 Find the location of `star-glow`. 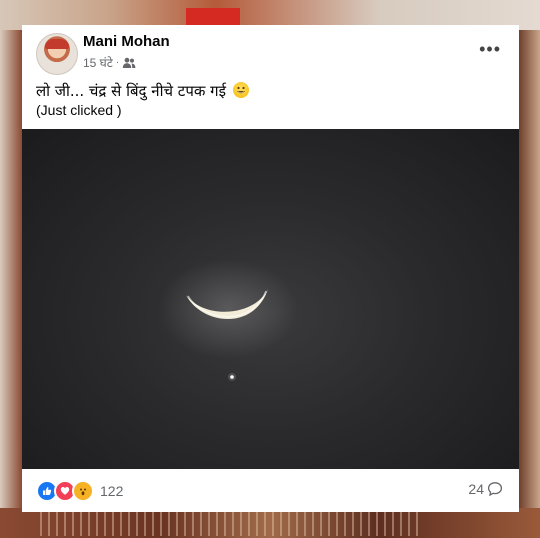

star-glow is located at coordinates (232, 377).